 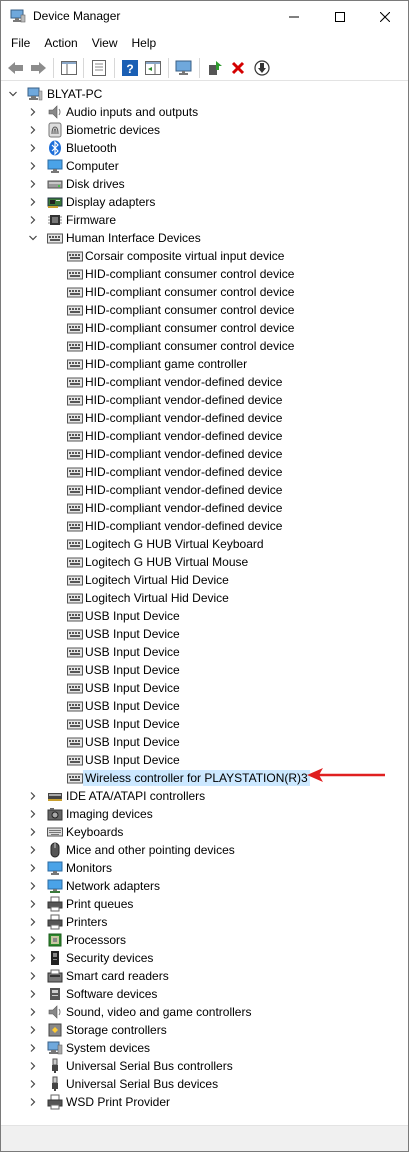 What do you see at coordinates (204, 922) in the screenshot?
I see `tree-category-node: Printers` at bounding box center [204, 922].